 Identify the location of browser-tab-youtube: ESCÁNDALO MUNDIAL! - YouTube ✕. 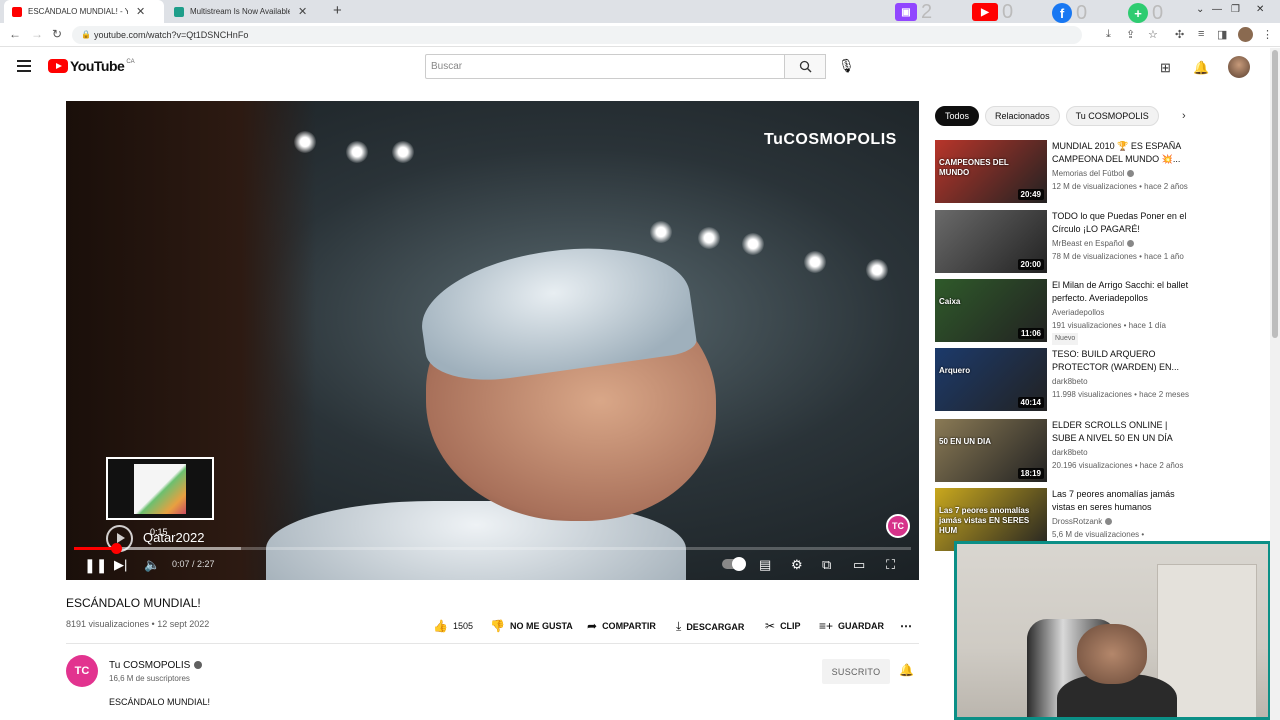
(84, 11).